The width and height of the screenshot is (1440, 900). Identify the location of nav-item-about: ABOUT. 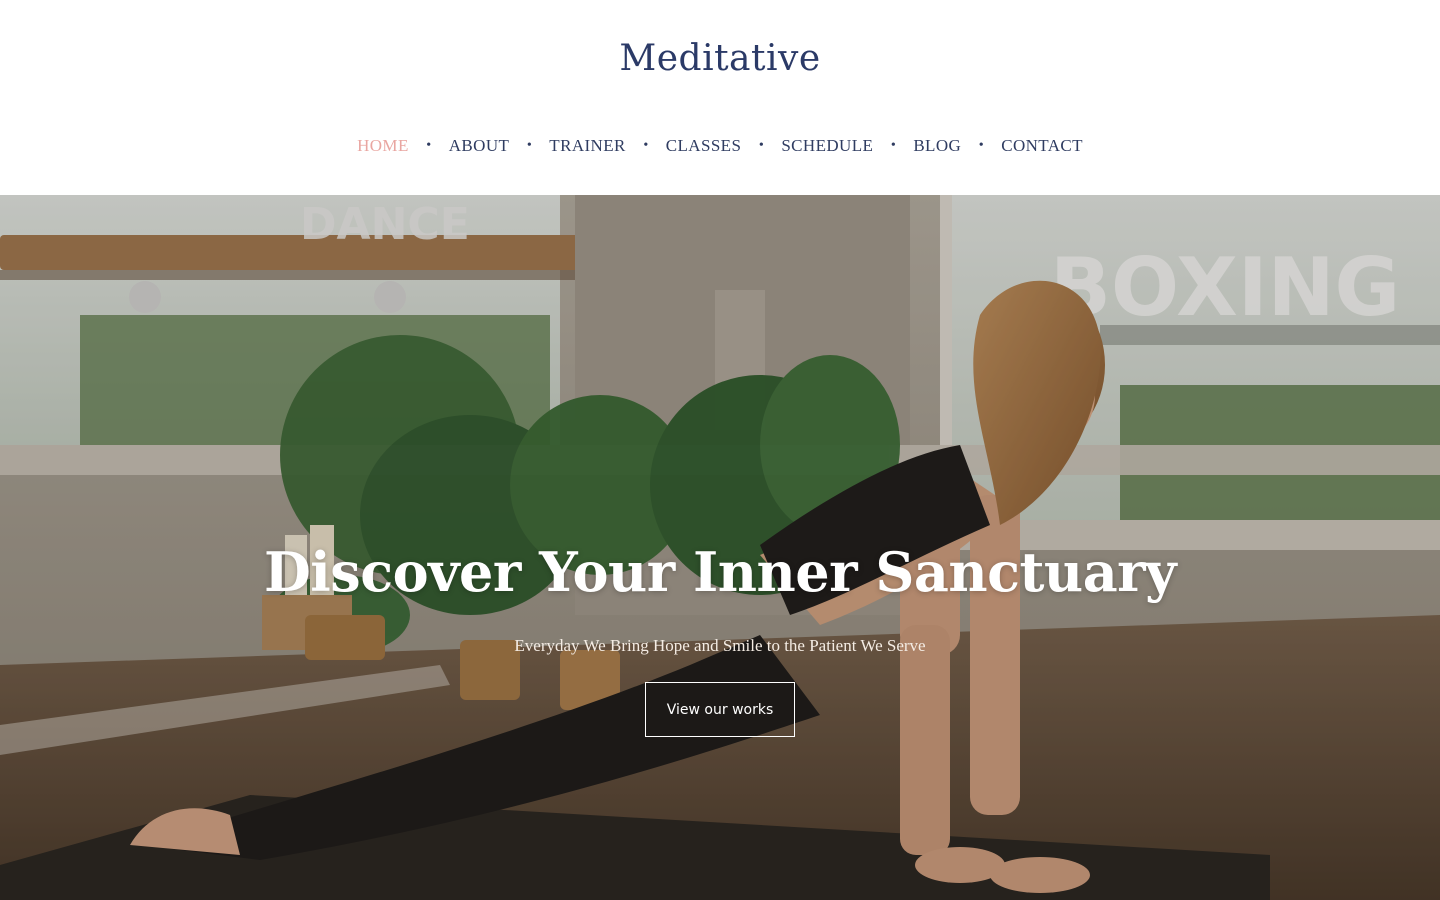
(479, 146).